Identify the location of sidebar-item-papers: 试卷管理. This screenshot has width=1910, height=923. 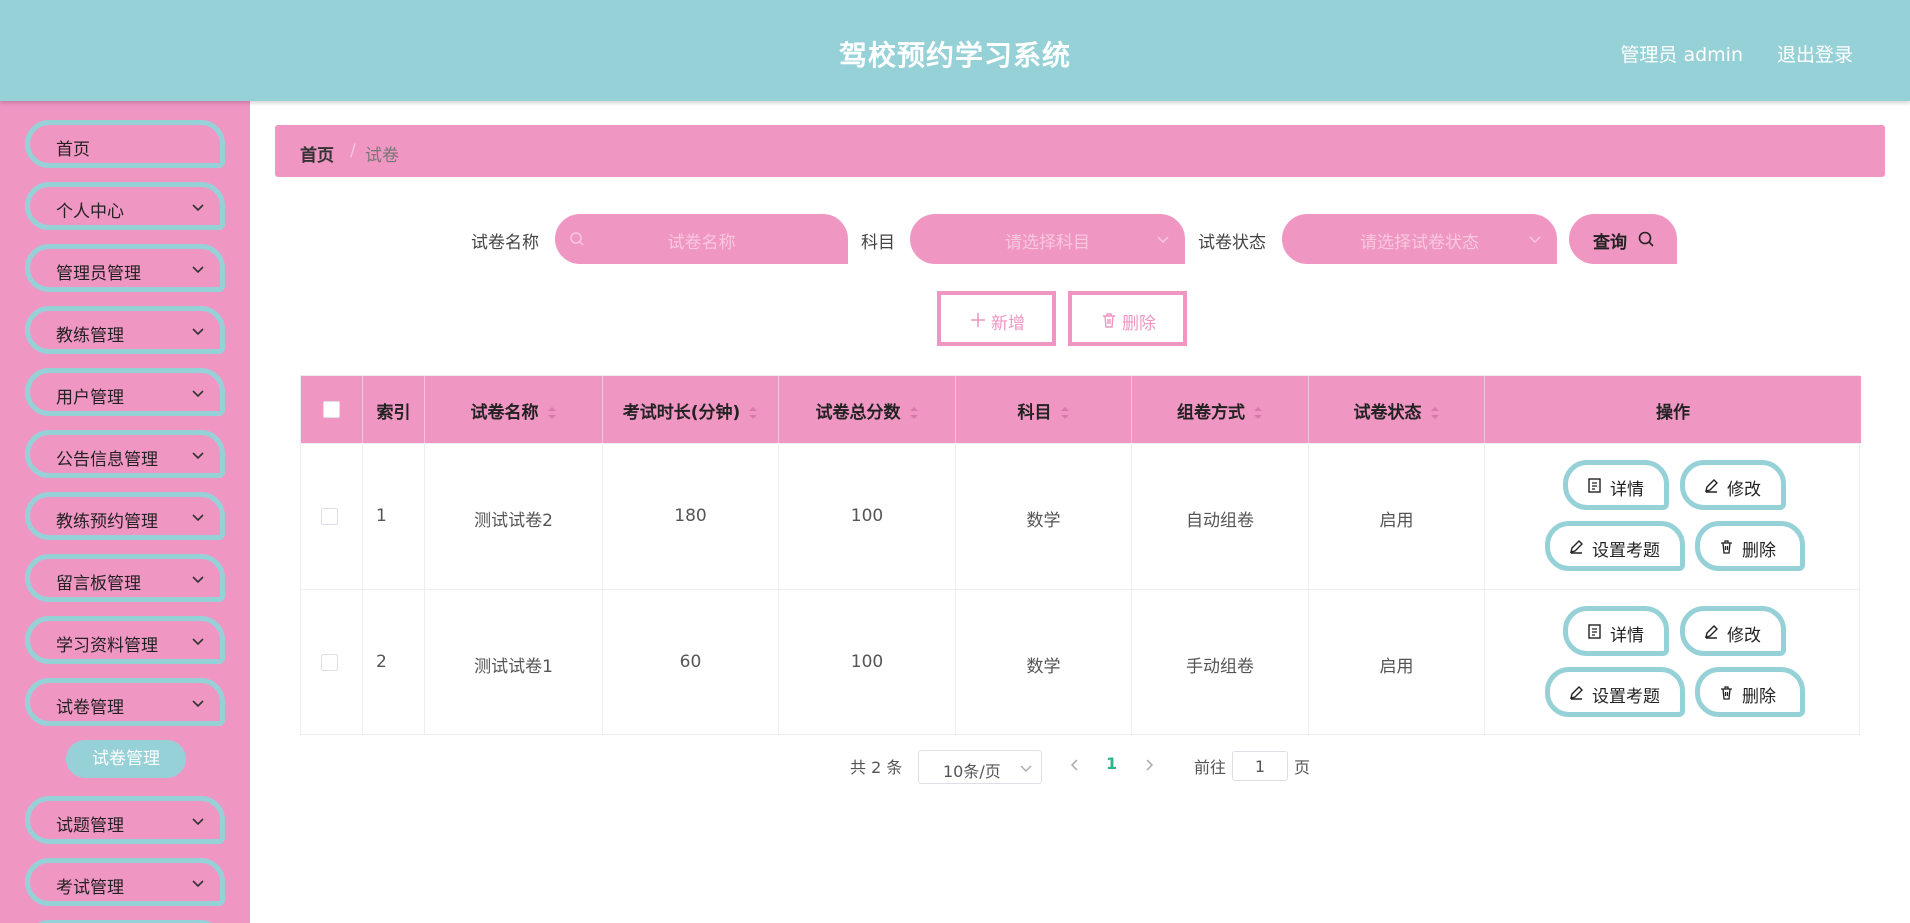
(125, 702).